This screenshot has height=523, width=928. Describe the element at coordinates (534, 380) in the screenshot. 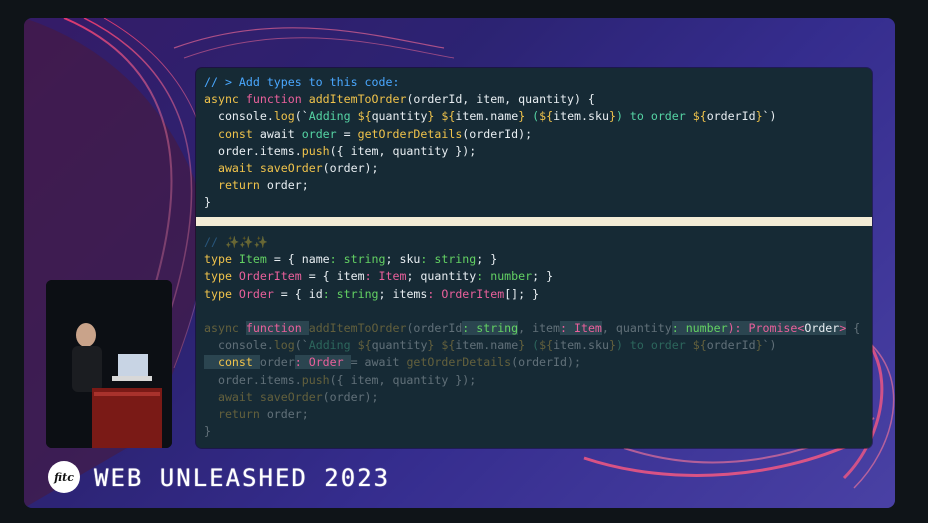

I see `code-line: order.items.push({ item, quantity });` at that location.